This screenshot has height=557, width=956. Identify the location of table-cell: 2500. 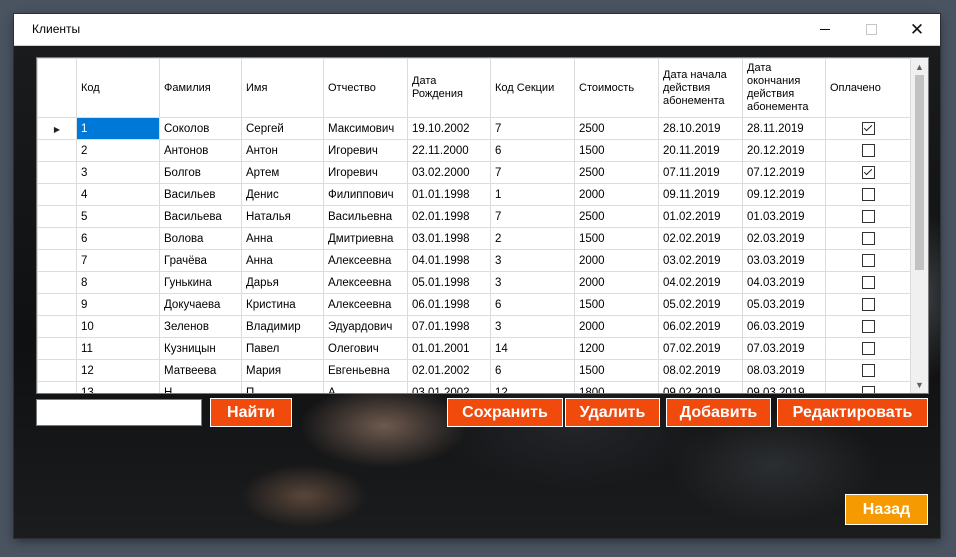
(616, 172).